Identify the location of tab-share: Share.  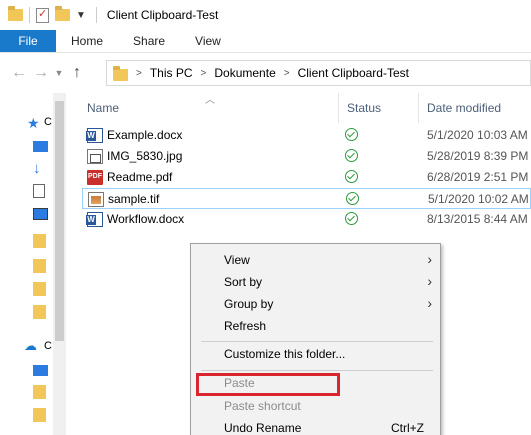
(149, 41).